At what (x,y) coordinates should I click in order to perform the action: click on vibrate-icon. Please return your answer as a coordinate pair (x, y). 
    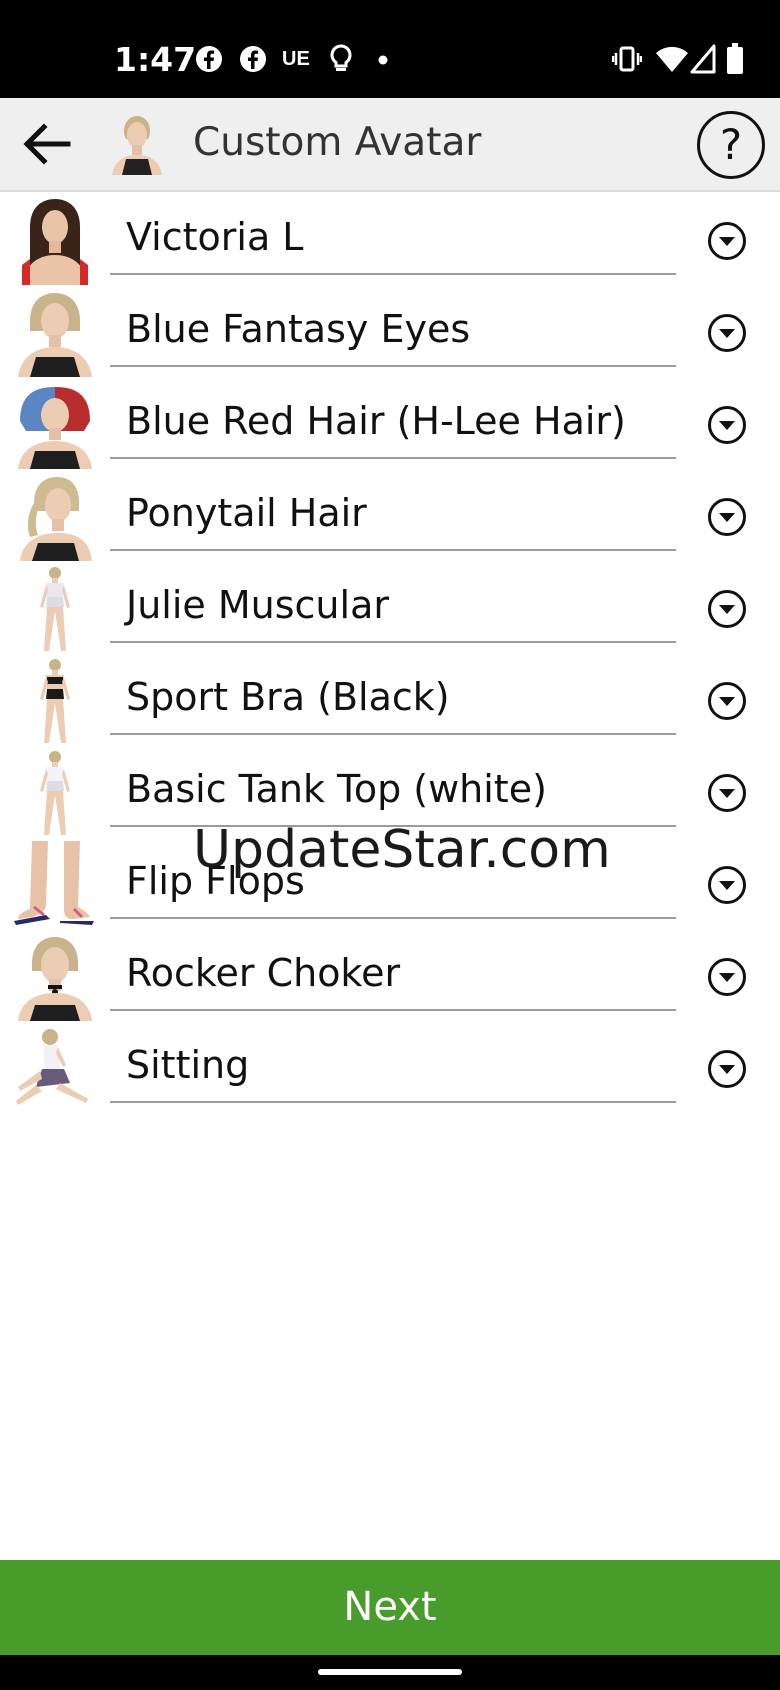
    Looking at the image, I should click on (627, 59).